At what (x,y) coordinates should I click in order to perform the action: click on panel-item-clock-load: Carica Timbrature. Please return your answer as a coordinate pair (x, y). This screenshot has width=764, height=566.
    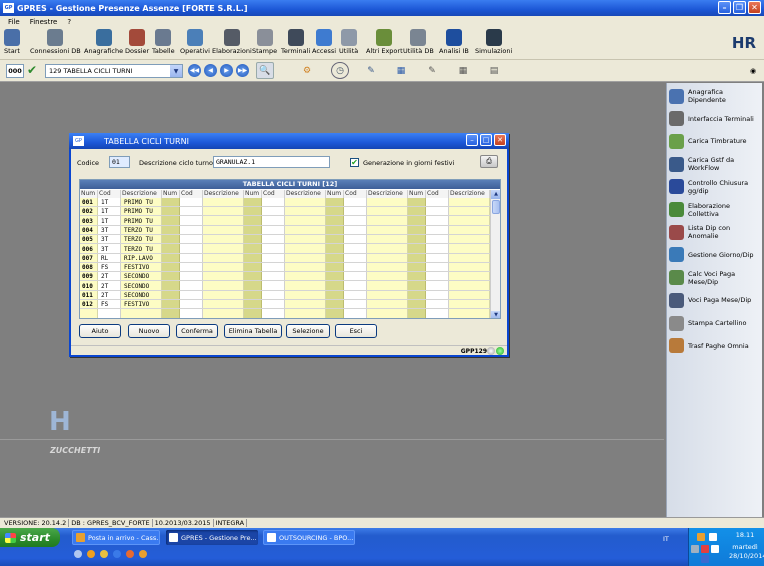
    Looking at the image, I should click on (715, 141).